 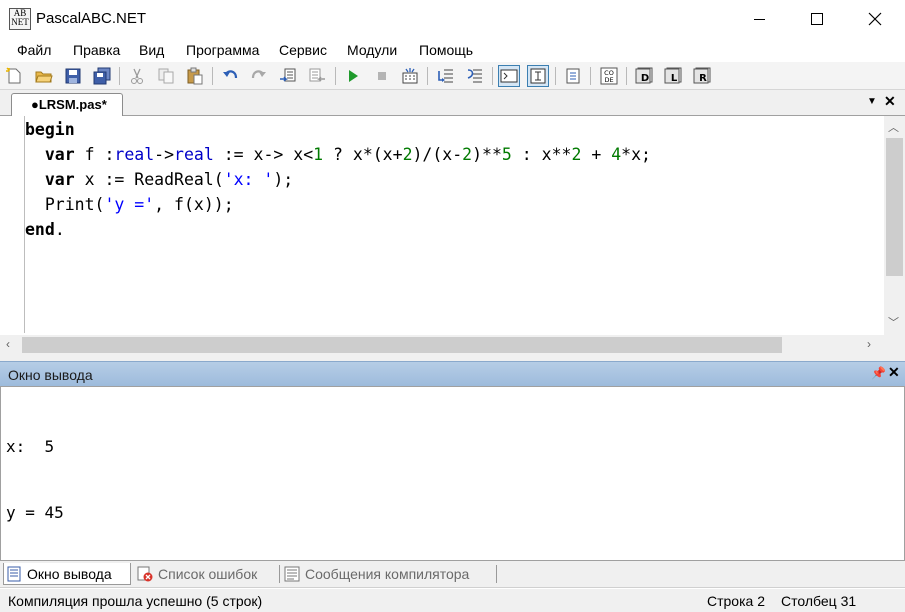 I want to click on code-token: )/(x-, so click(x=437, y=154).